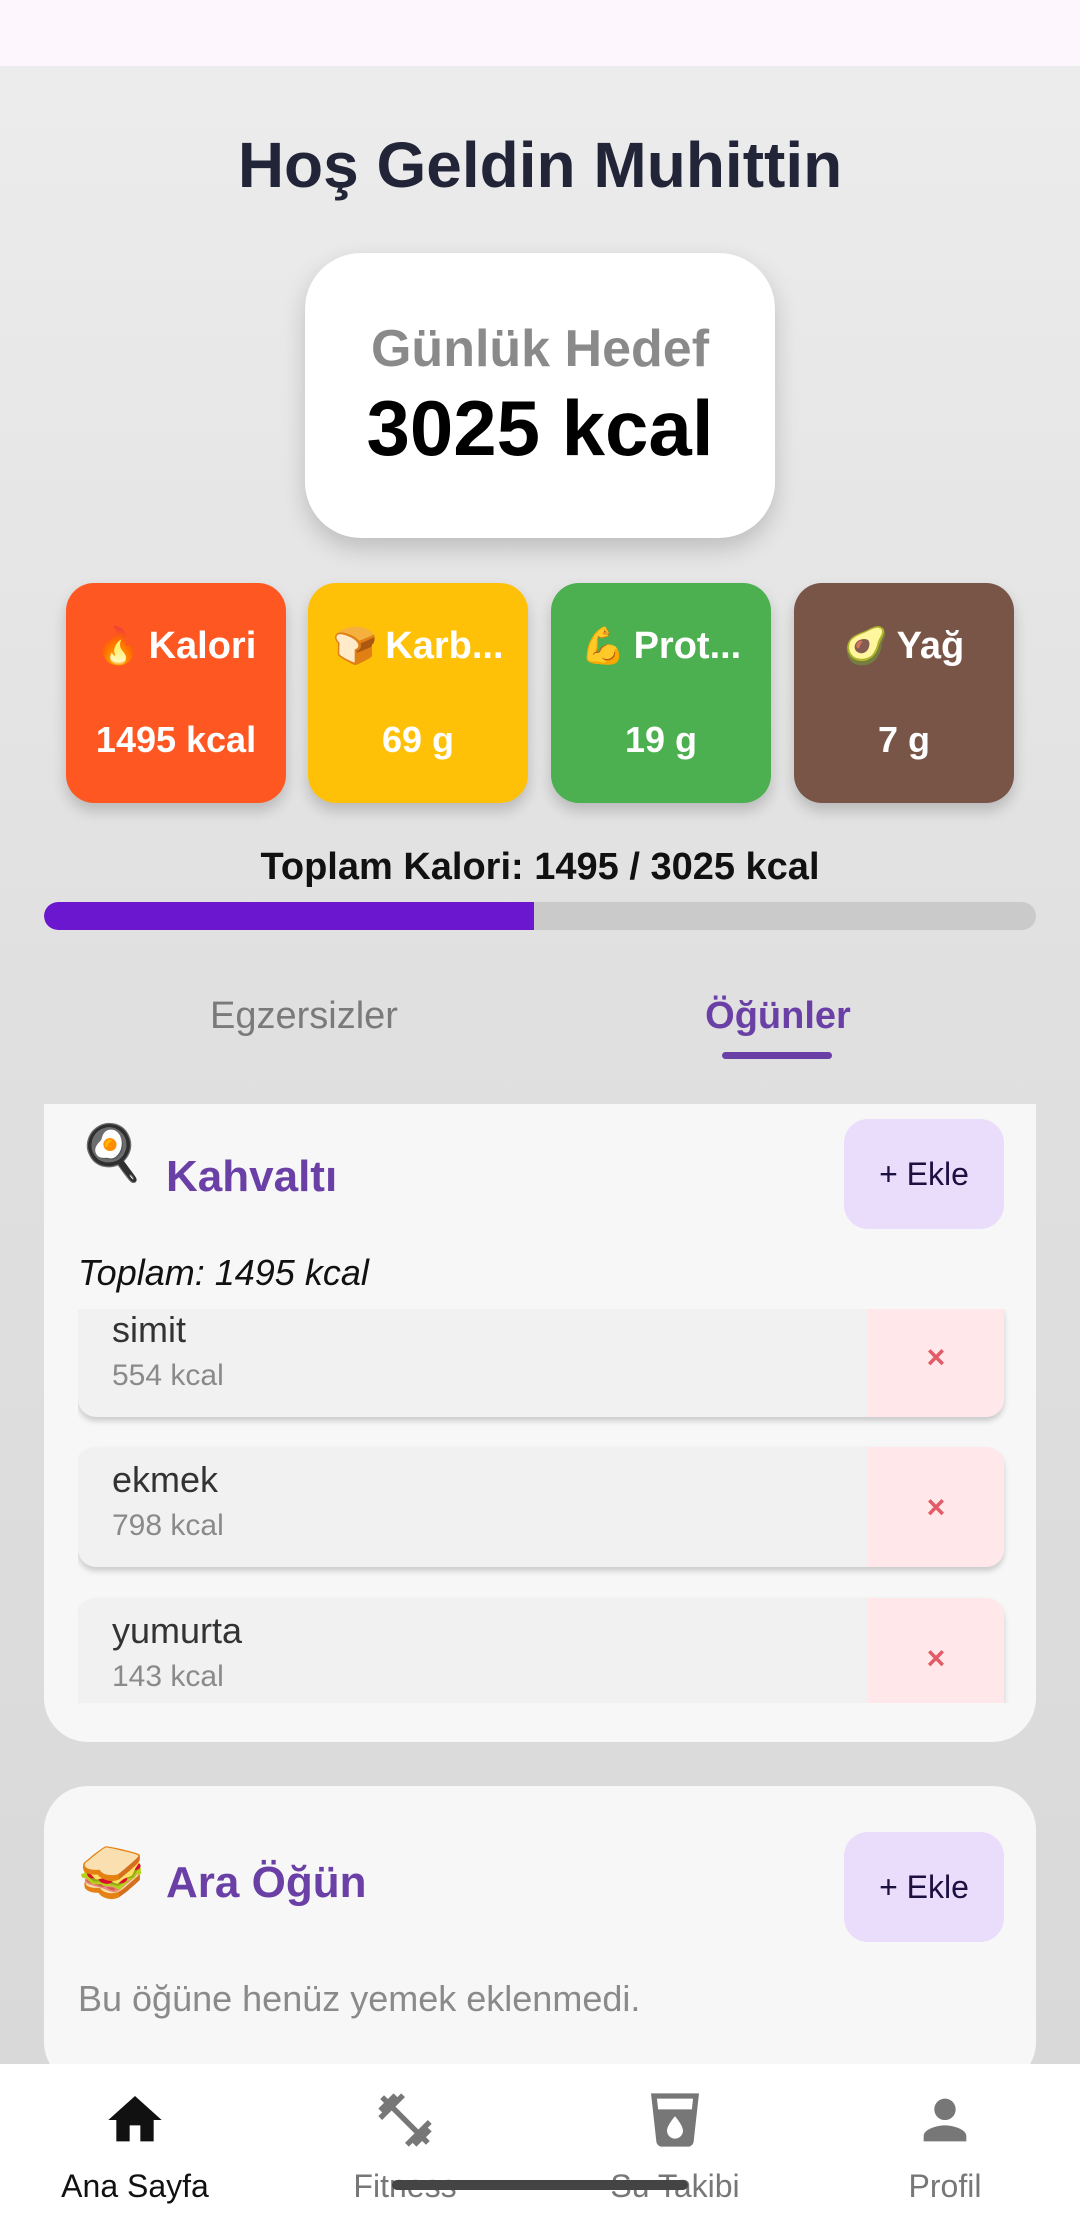 The width and height of the screenshot is (1080, 2220). What do you see at coordinates (945, 2186) in the screenshot?
I see `nav-label: Profil` at bounding box center [945, 2186].